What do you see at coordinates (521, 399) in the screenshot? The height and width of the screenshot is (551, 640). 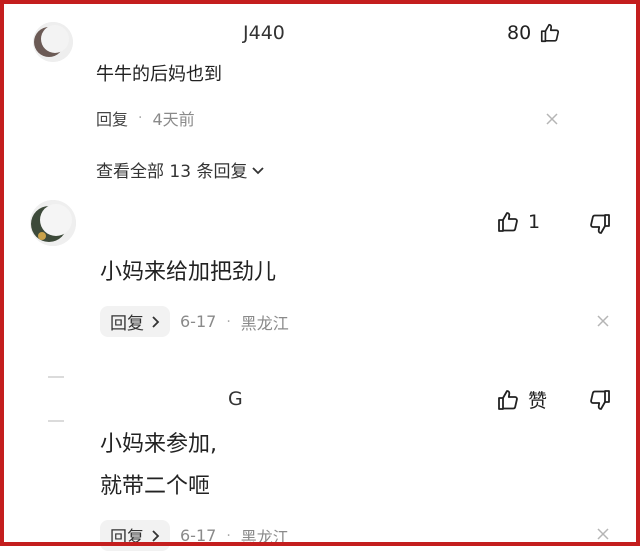 I see `like-action: 赞` at bounding box center [521, 399].